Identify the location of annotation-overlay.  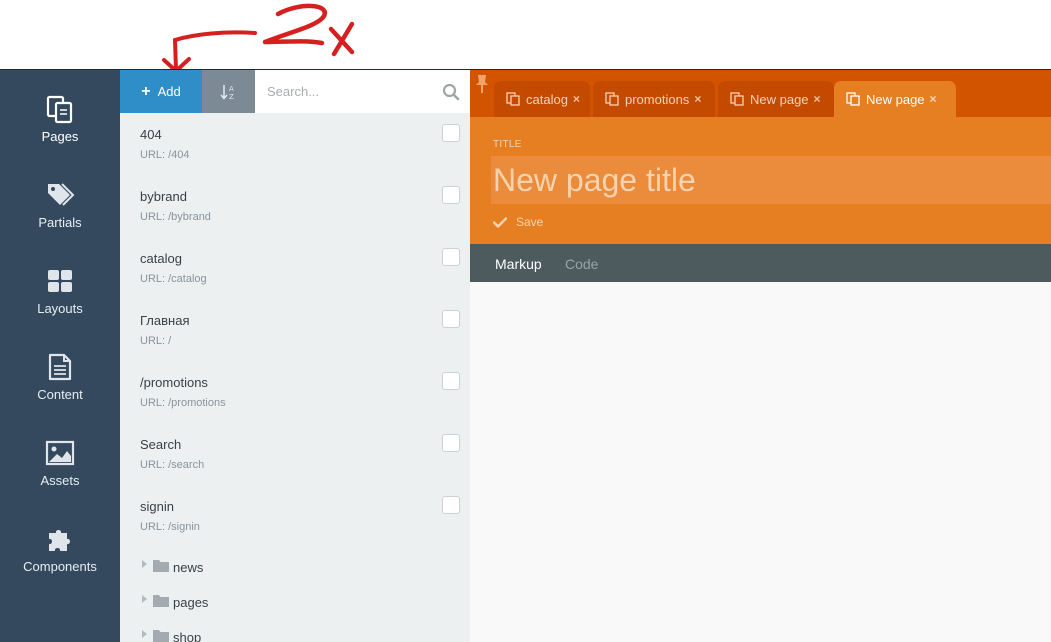
(525, 36).